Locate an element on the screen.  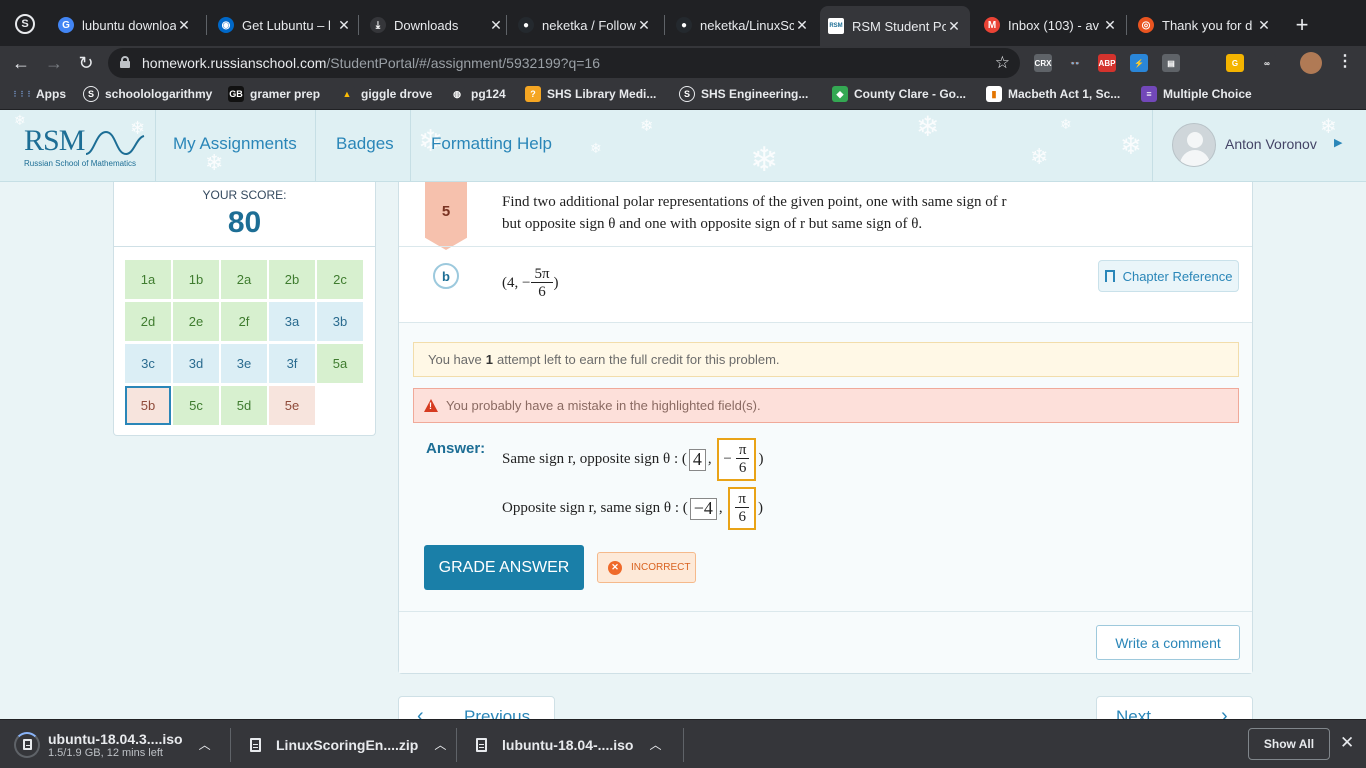
bookmark-item: Sschoolologarithmy is located at coordinates (147, 94).